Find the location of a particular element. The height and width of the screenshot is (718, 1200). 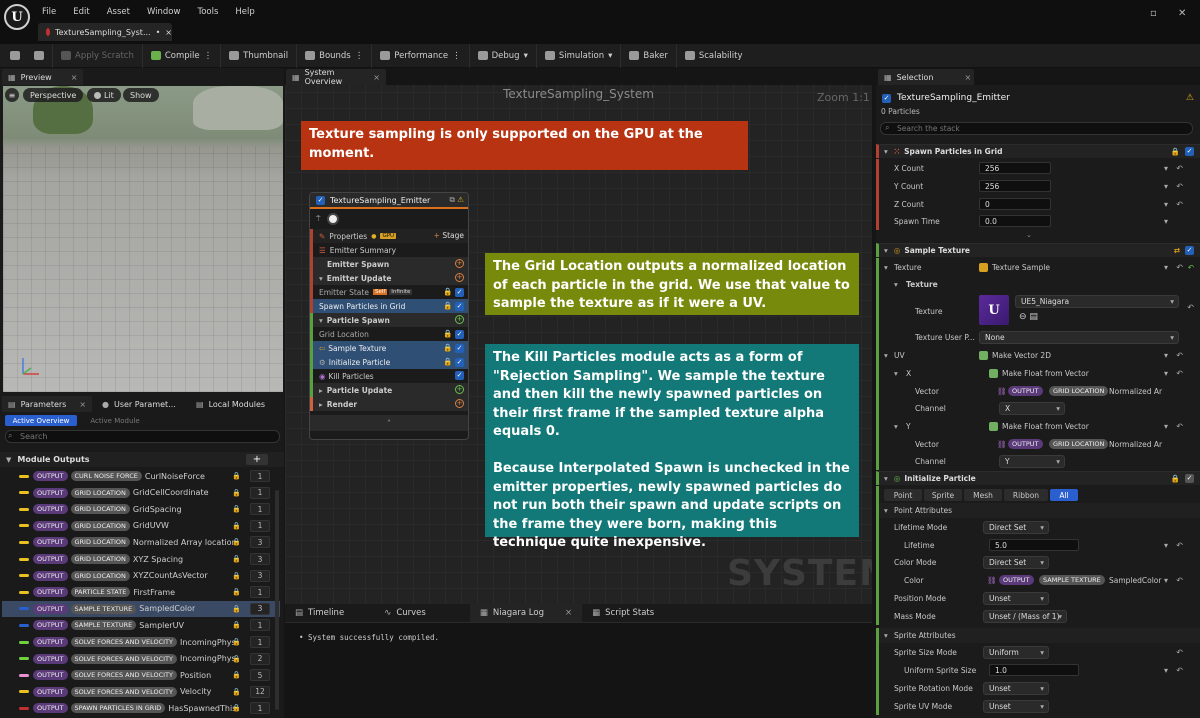

parameter-row: OUTPUT GRID LOCATION GridUVW 🔒 1 is located at coordinates (141, 526).